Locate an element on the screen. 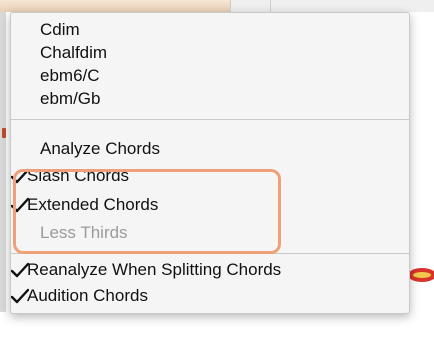  background-canvas is located at coordinates (217, 329).